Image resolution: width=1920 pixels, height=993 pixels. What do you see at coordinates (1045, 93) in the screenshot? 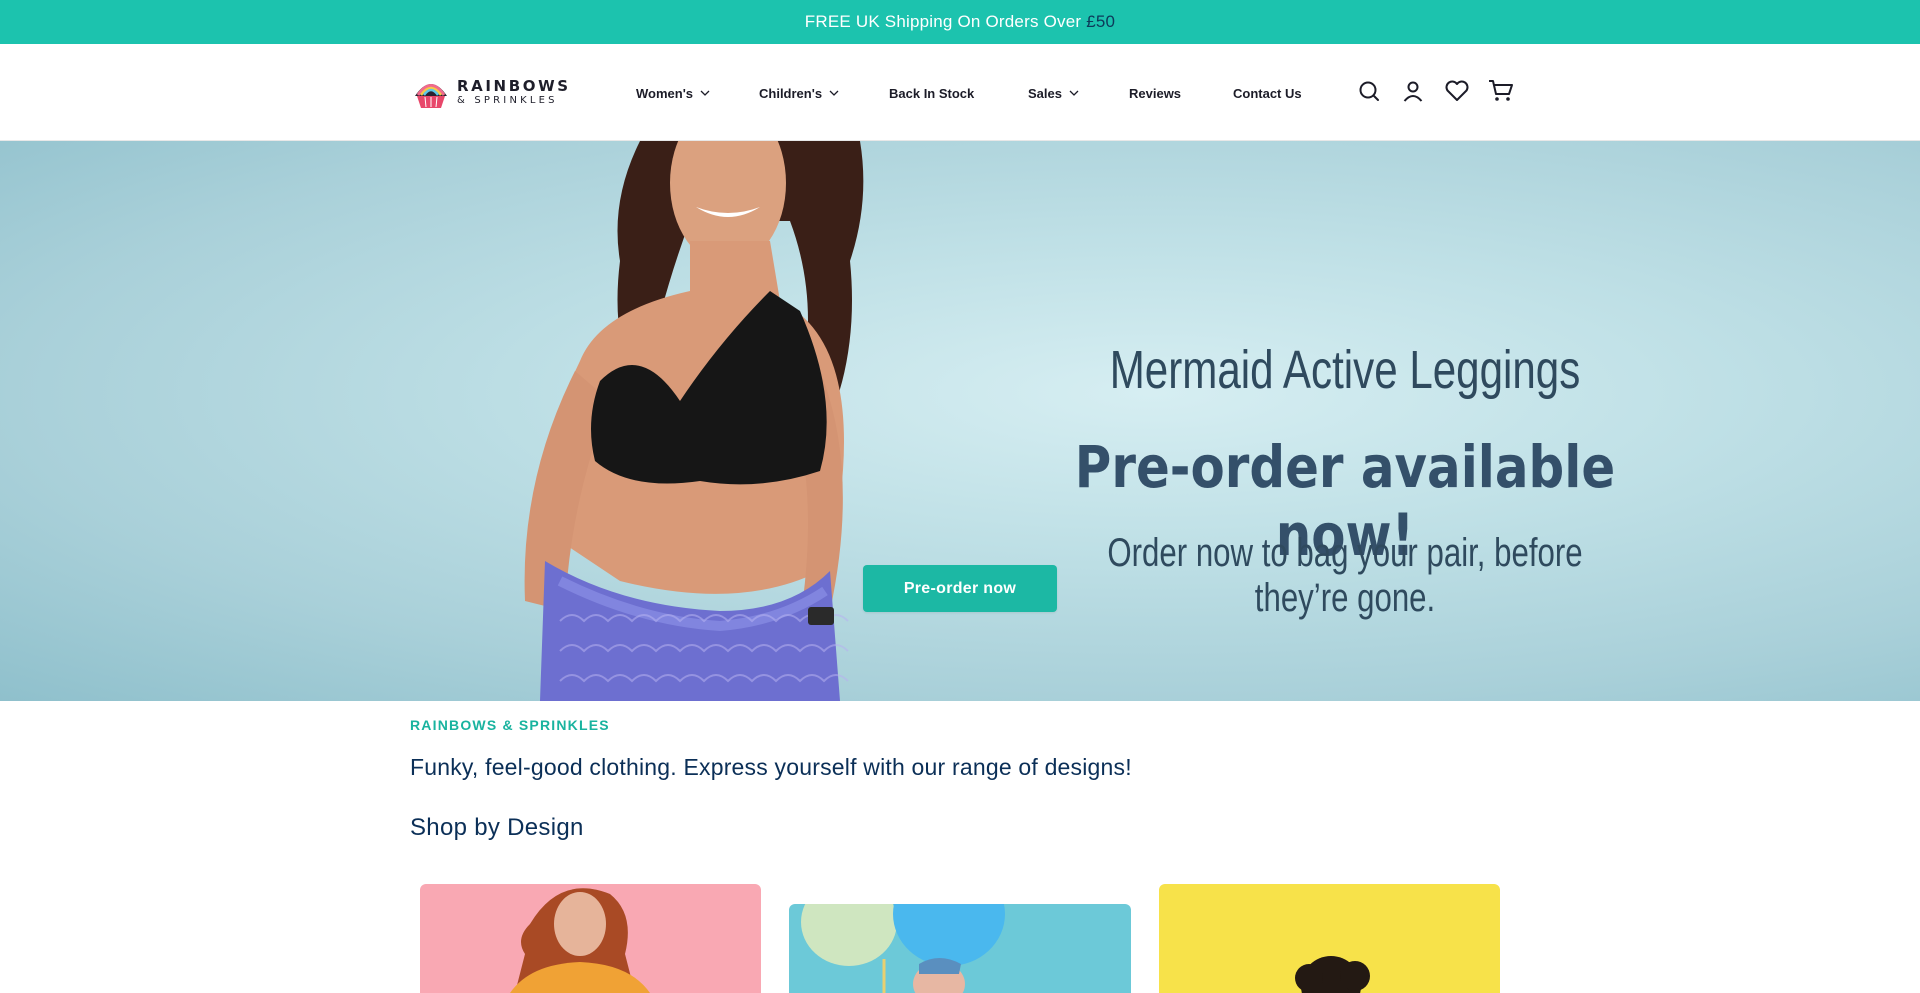
I see `nav-label: Sales` at bounding box center [1045, 93].